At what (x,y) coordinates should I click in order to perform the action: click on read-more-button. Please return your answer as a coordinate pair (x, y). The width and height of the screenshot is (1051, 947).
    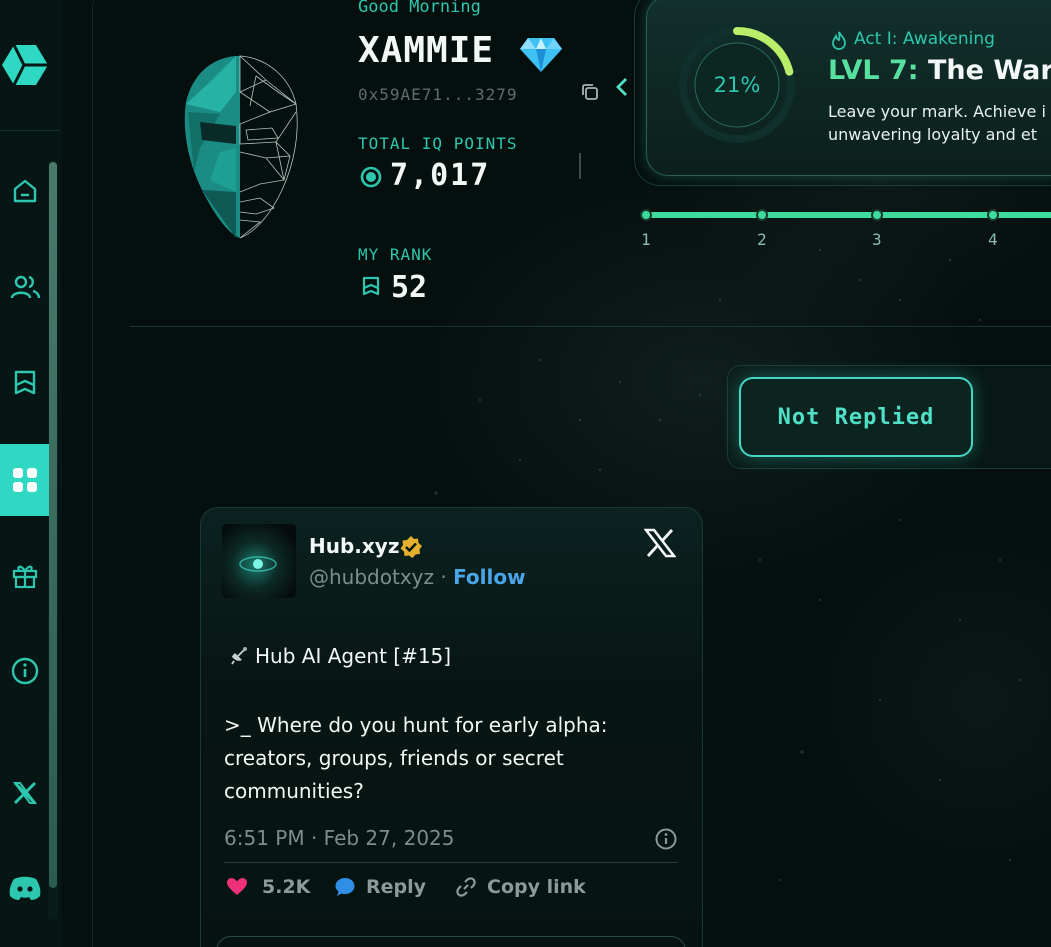
    Looking at the image, I should click on (451, 941).